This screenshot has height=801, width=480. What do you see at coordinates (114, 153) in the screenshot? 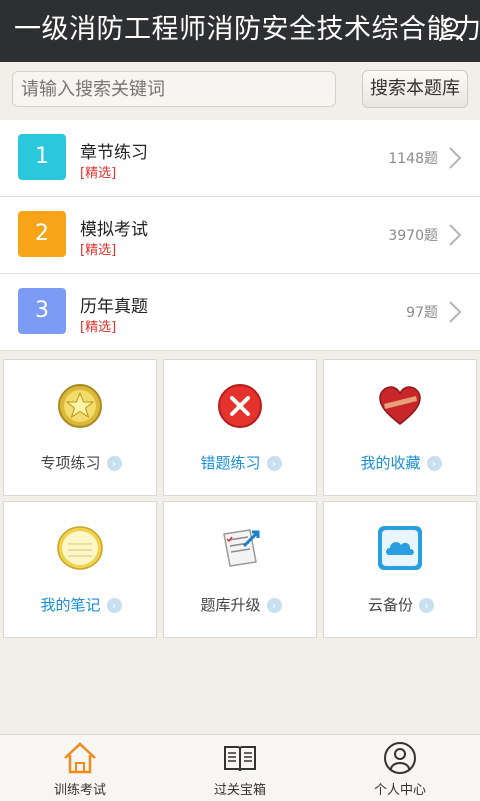
I see `section-name: 章节练习` at bounding box center [114, 153].